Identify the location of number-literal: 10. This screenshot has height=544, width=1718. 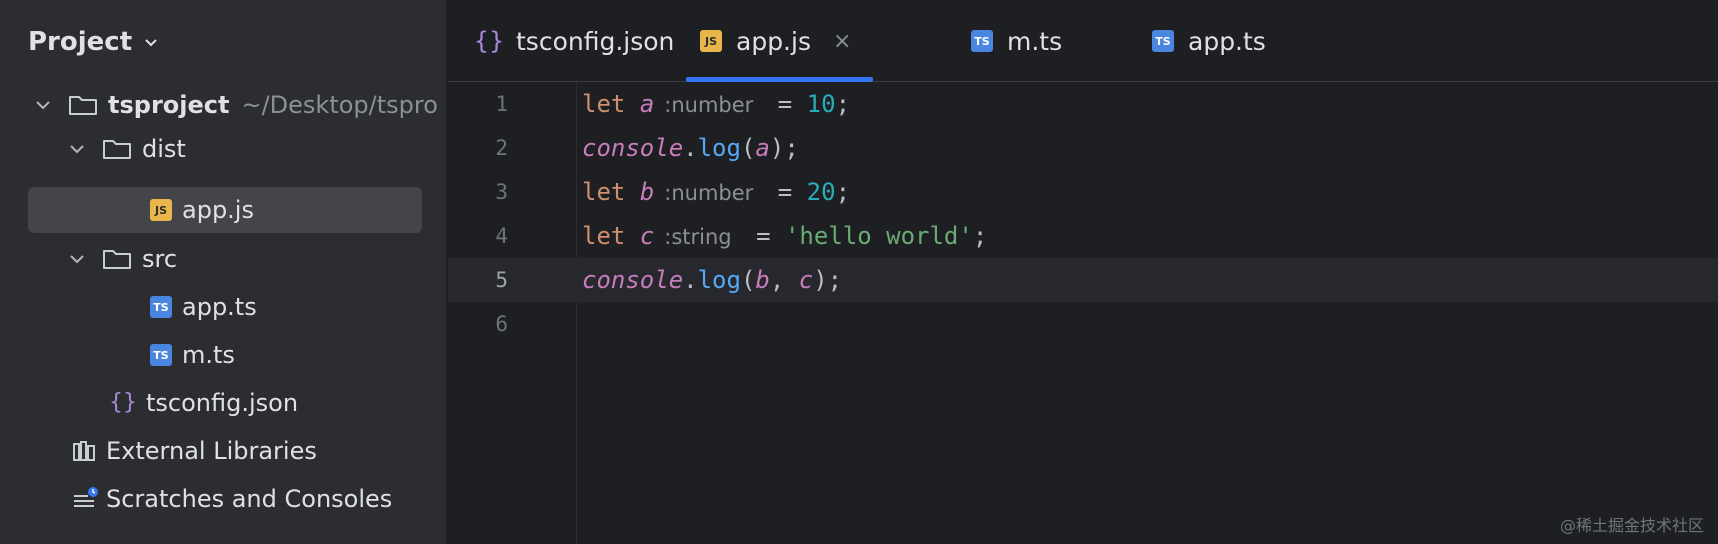
(821, 104).